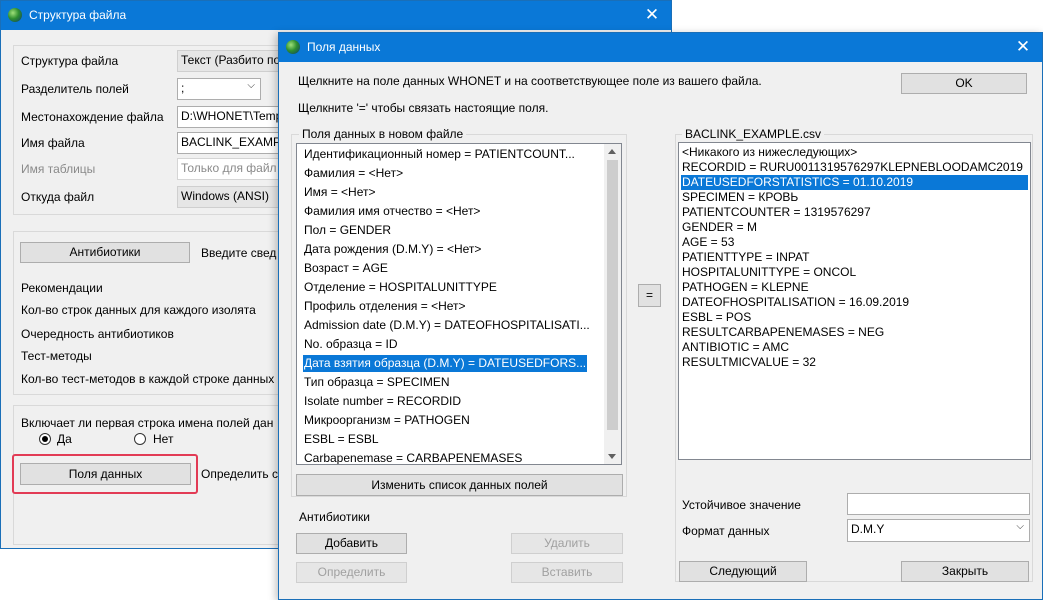  Describe the element at coordinates (743, 571) in the screenshot. I see `next-button: Следующий` at that location.